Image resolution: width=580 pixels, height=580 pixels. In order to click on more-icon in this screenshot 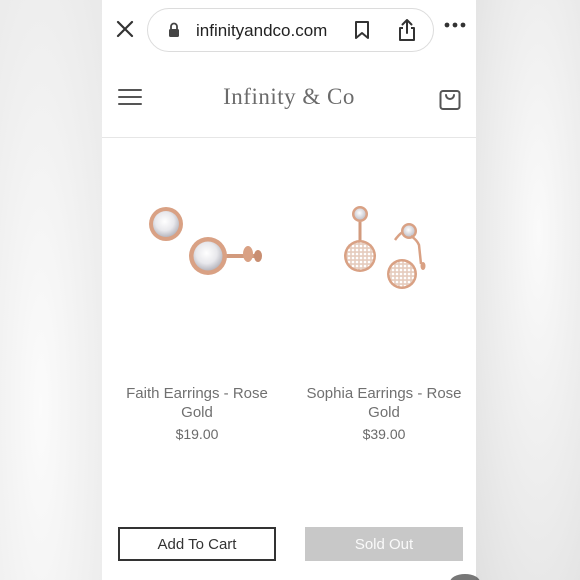, I will do `click(455, 25)`.